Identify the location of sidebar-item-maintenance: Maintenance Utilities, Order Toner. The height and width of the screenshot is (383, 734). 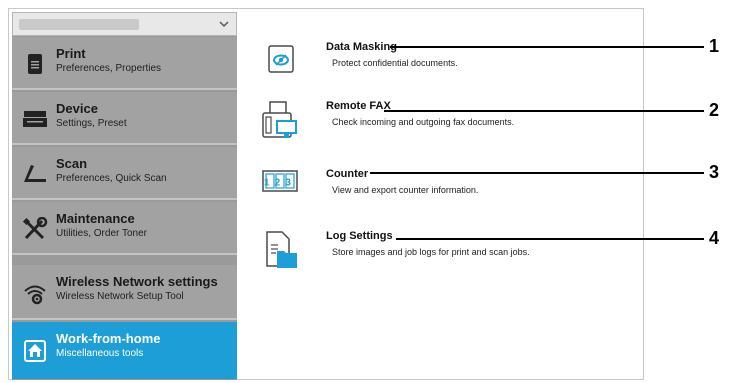
(124, 228).